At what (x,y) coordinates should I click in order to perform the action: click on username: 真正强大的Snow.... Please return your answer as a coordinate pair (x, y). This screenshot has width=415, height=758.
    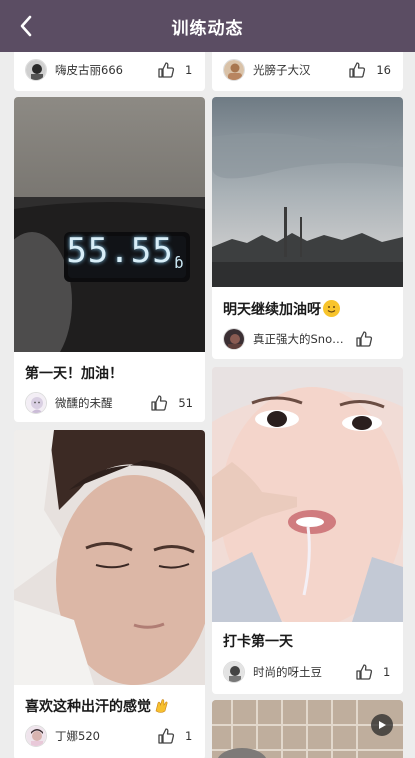
    Looking at the image, I should click on (301, 339).